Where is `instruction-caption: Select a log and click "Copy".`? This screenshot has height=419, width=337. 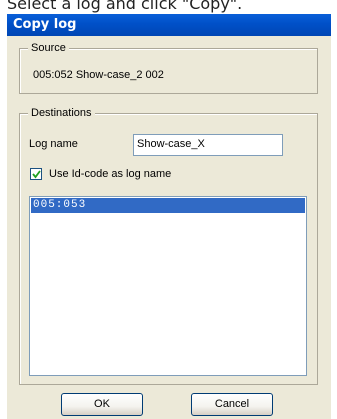 instruction-caption: Select a log and click "Copy". is located at coordinates (125, 6).